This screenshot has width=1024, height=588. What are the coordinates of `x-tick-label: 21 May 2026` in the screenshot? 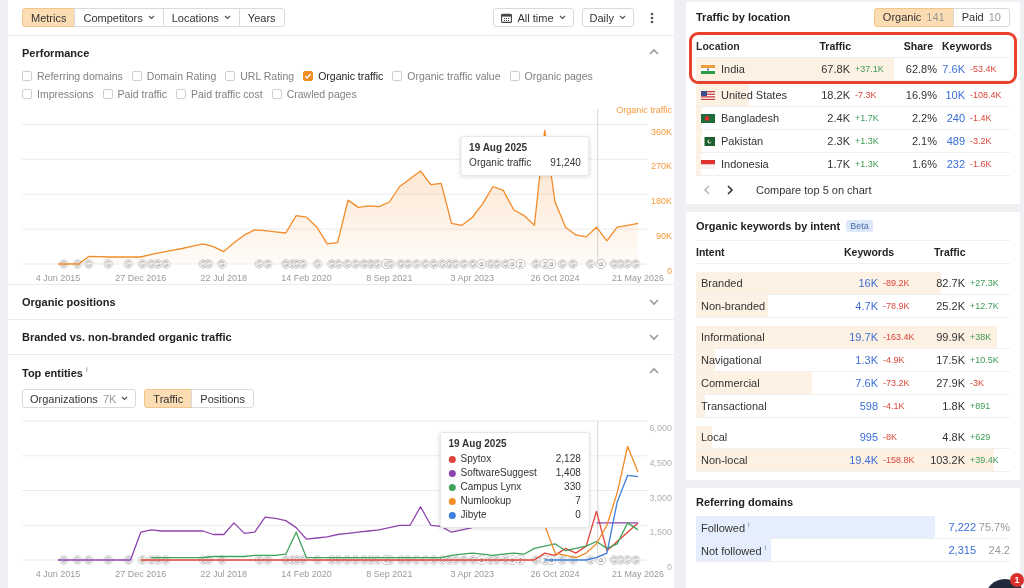 It's located at (637, 574).